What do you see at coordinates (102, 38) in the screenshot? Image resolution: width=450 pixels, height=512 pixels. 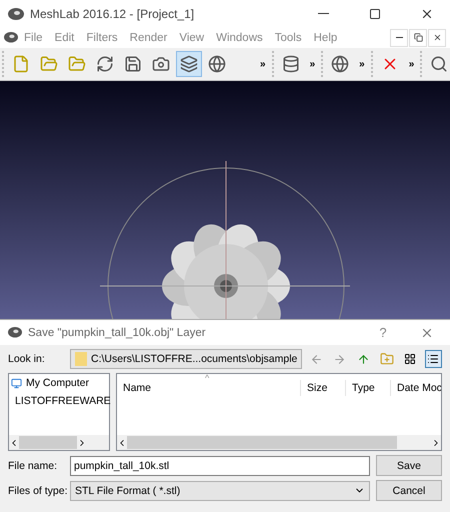 I see `menu-item: Filters` at bounding box center [102, 38].